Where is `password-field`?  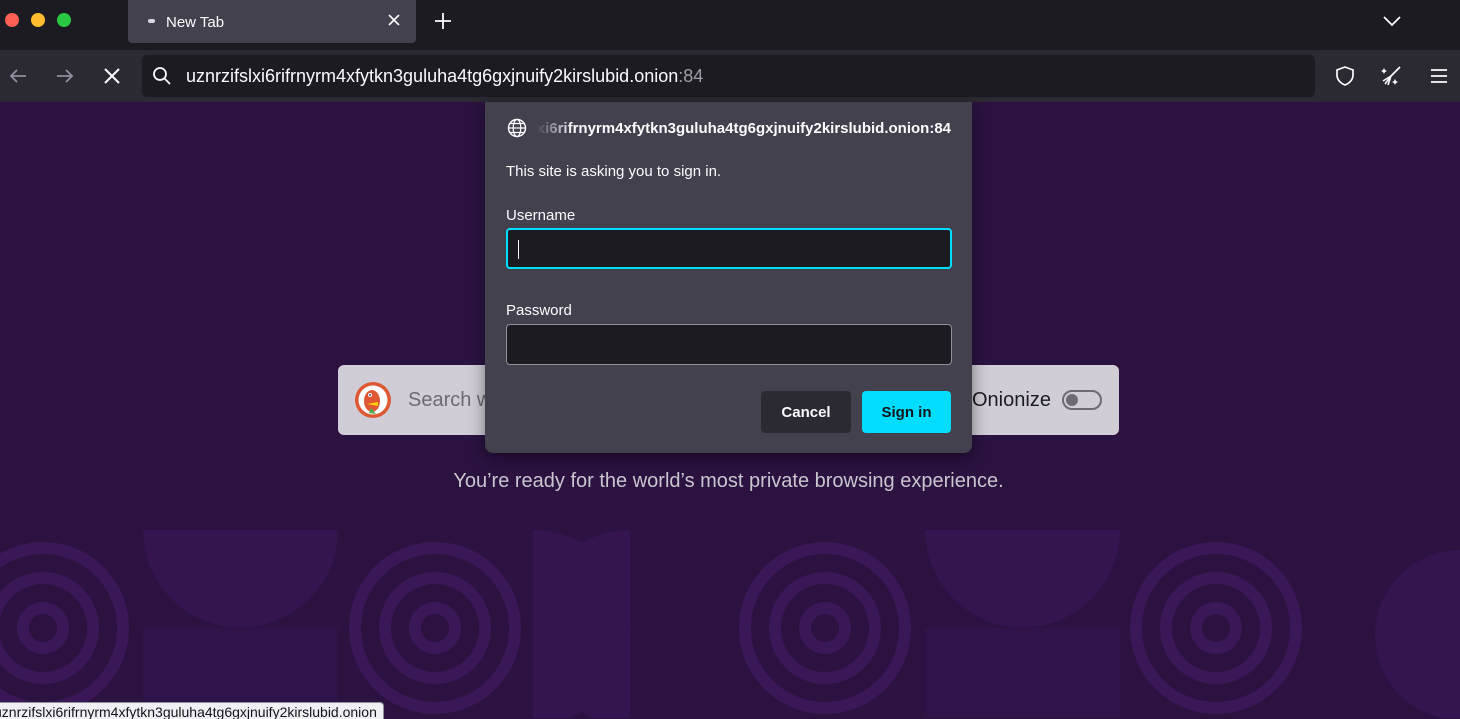
password-field is located at coordinates (729, 344).